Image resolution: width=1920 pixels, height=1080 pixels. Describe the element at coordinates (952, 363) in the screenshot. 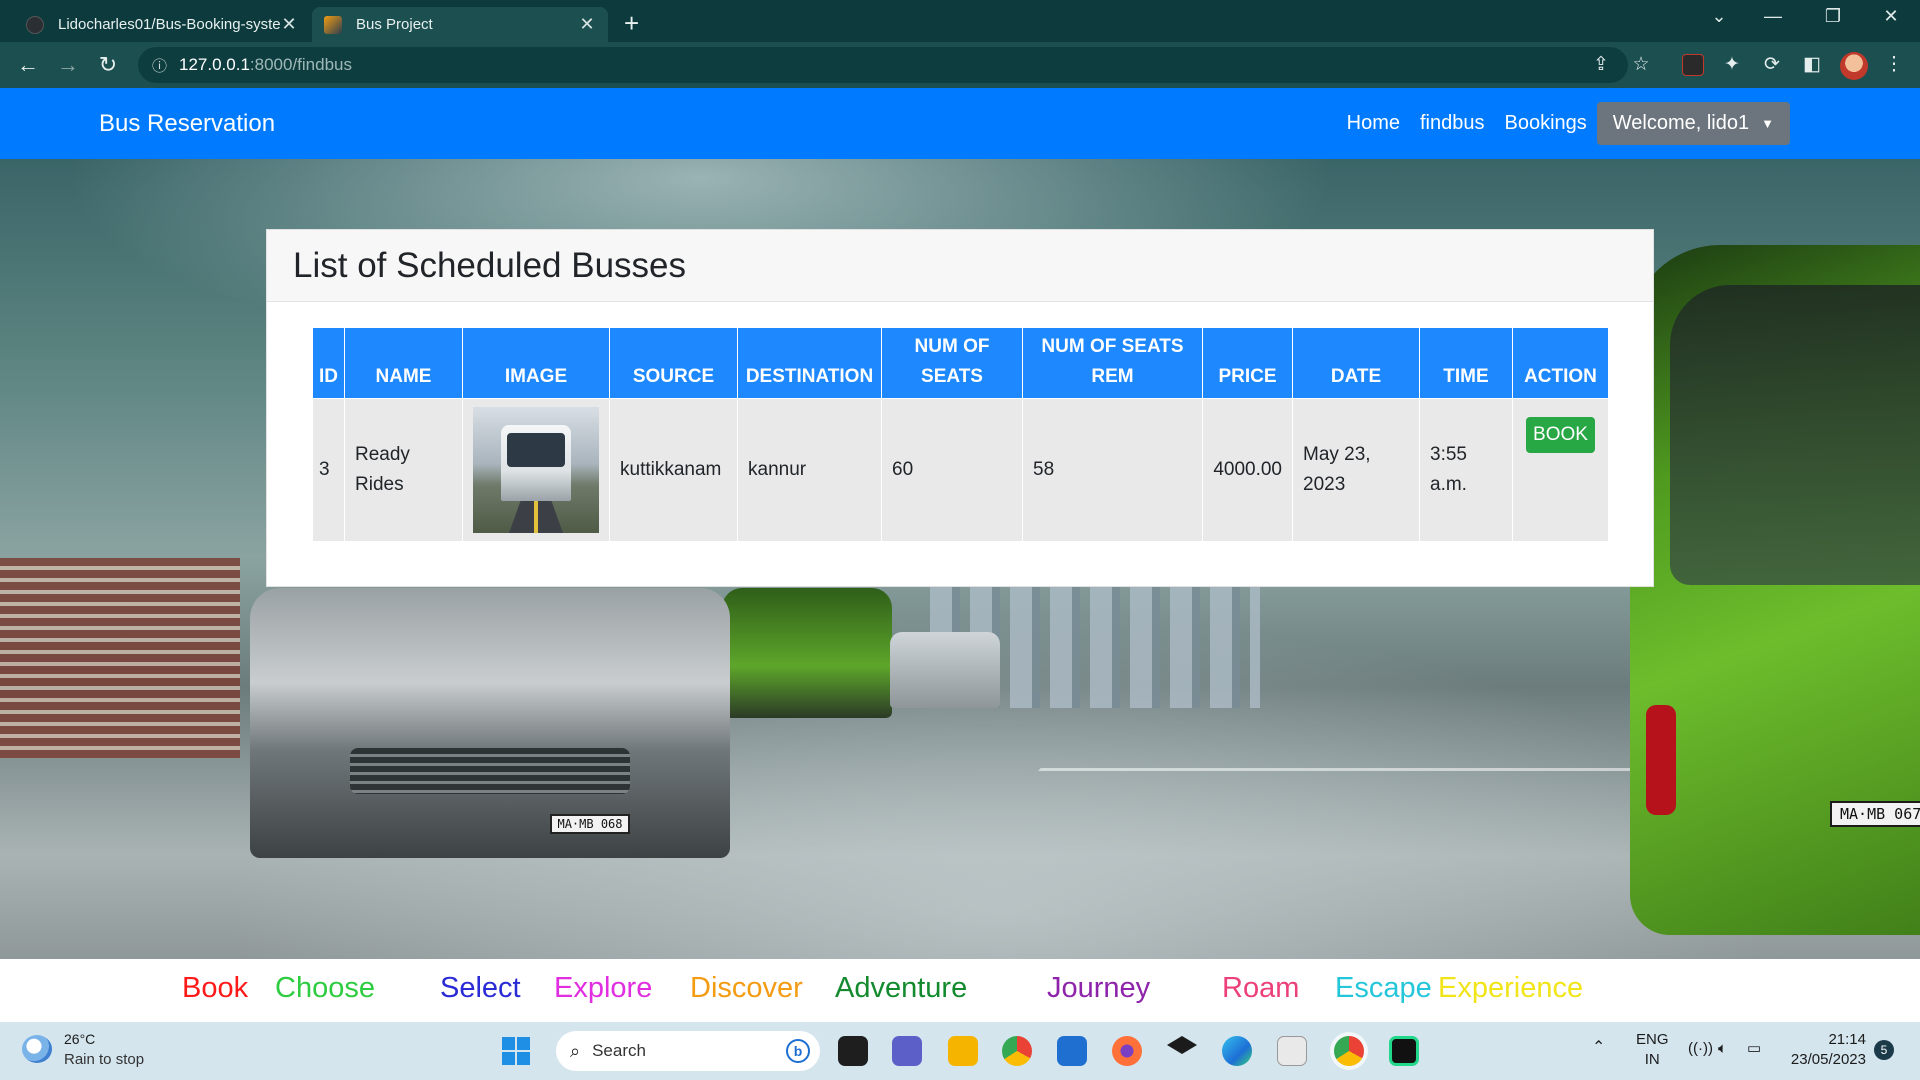

I see `col-header: NUM OF SEATS` at that location.